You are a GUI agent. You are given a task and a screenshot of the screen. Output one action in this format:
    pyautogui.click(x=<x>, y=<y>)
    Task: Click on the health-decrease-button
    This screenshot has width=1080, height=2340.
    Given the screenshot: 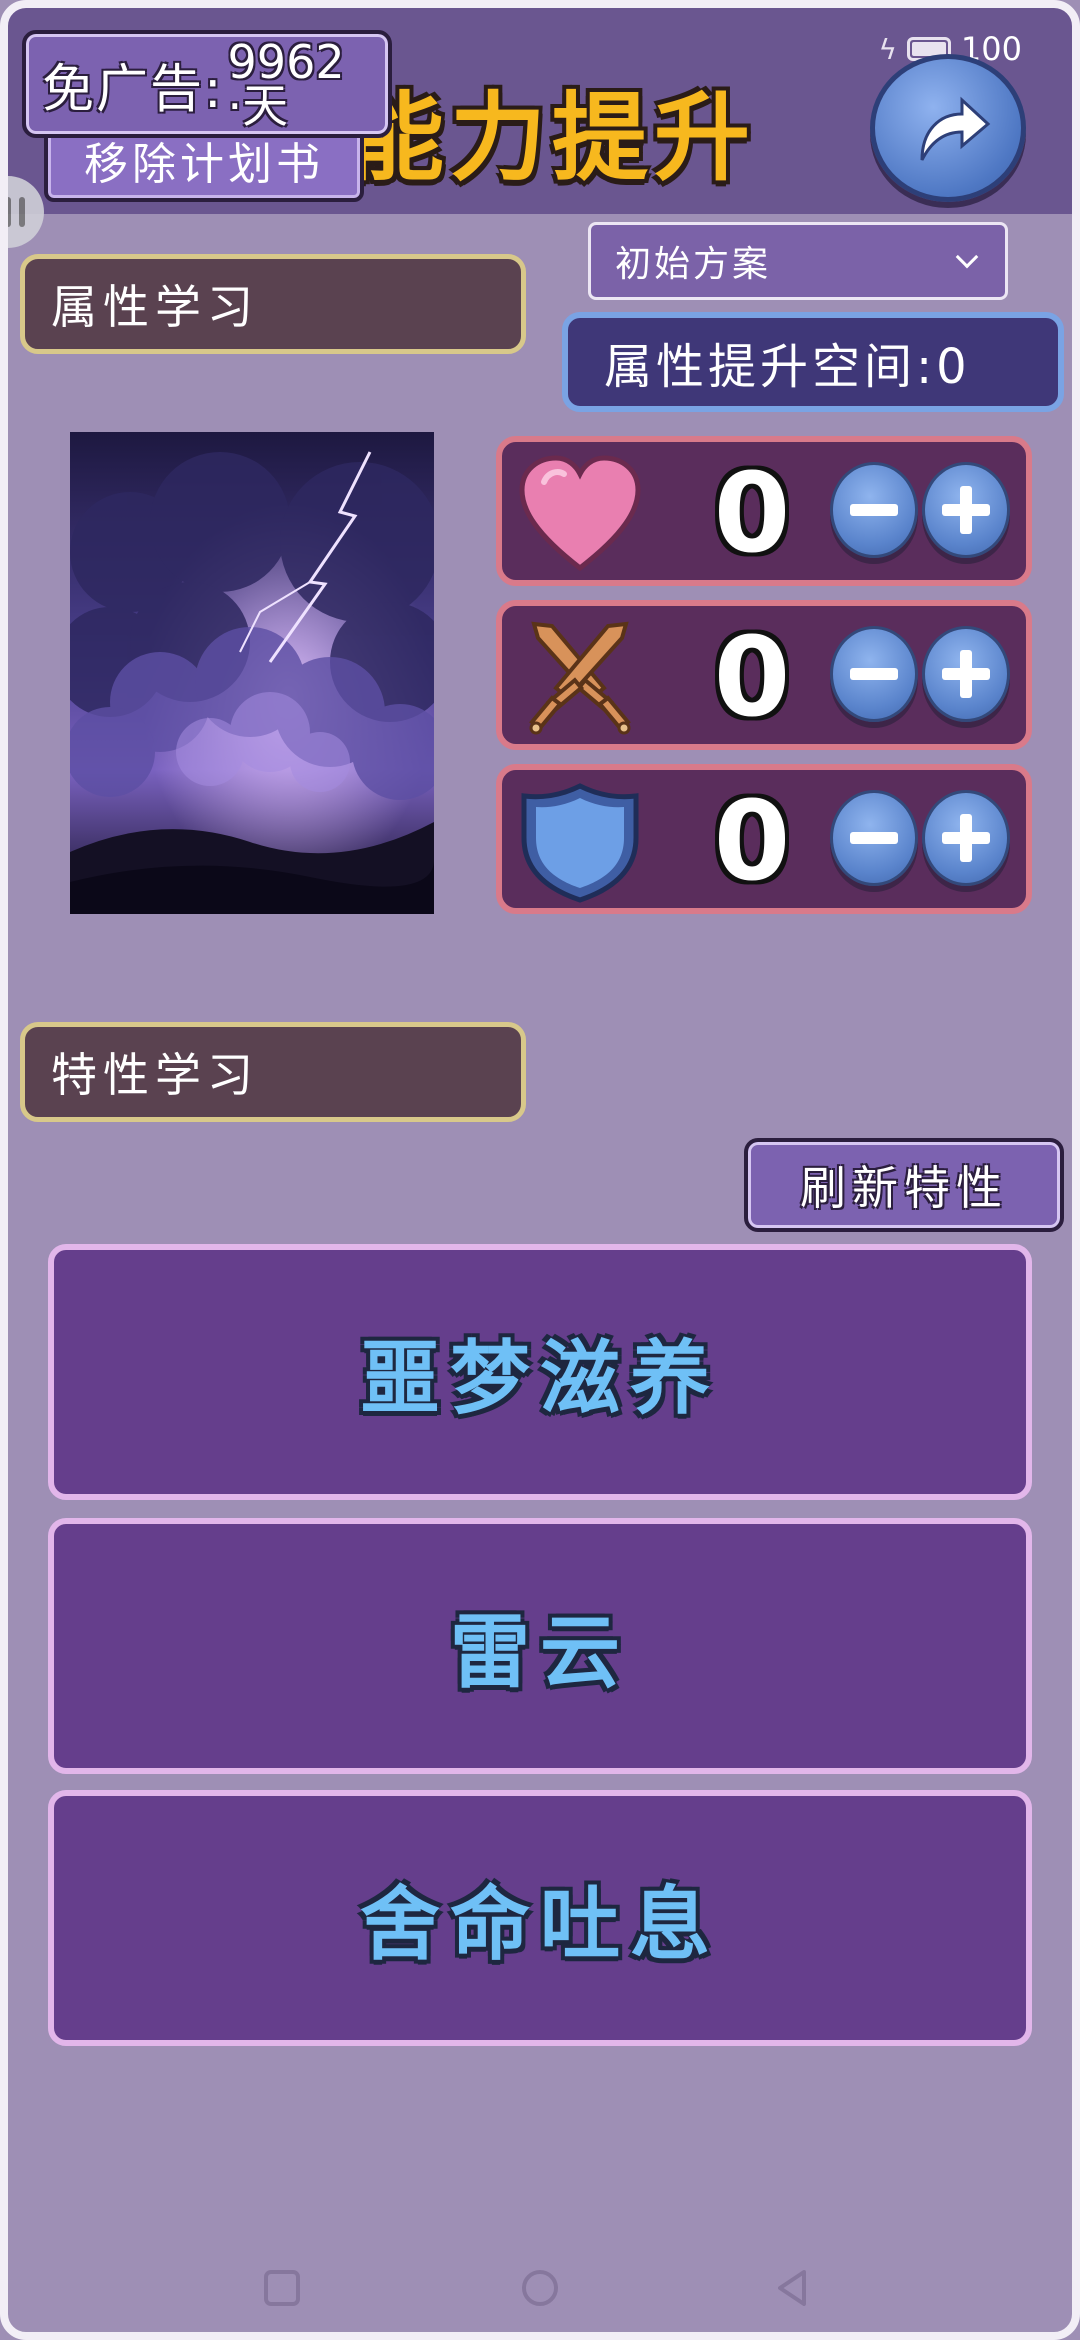 What is the action you would take?
    pyautogui.click(x=874, y=510)
    